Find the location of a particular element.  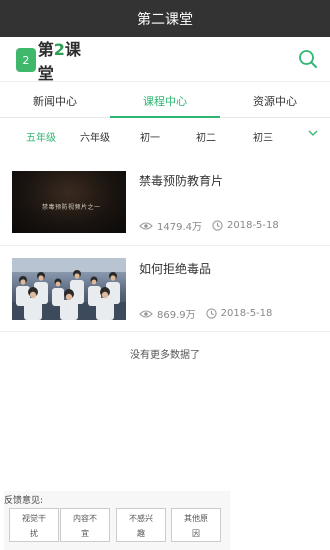

chevron-down-icon is located at coordinates (313, 133).